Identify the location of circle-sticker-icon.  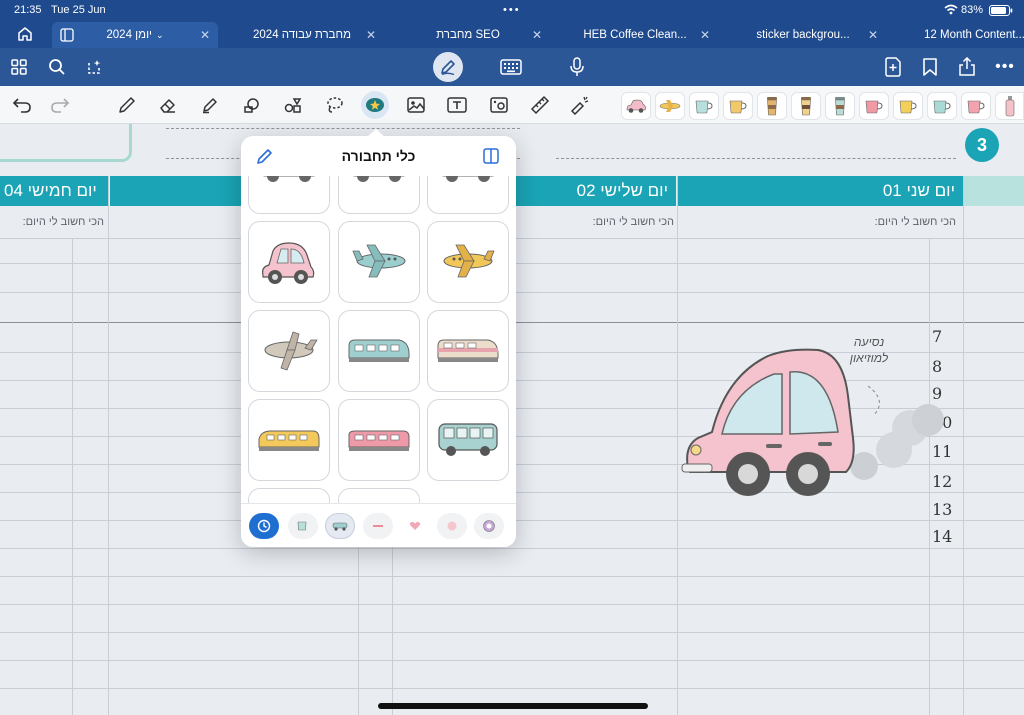
(452, 526).